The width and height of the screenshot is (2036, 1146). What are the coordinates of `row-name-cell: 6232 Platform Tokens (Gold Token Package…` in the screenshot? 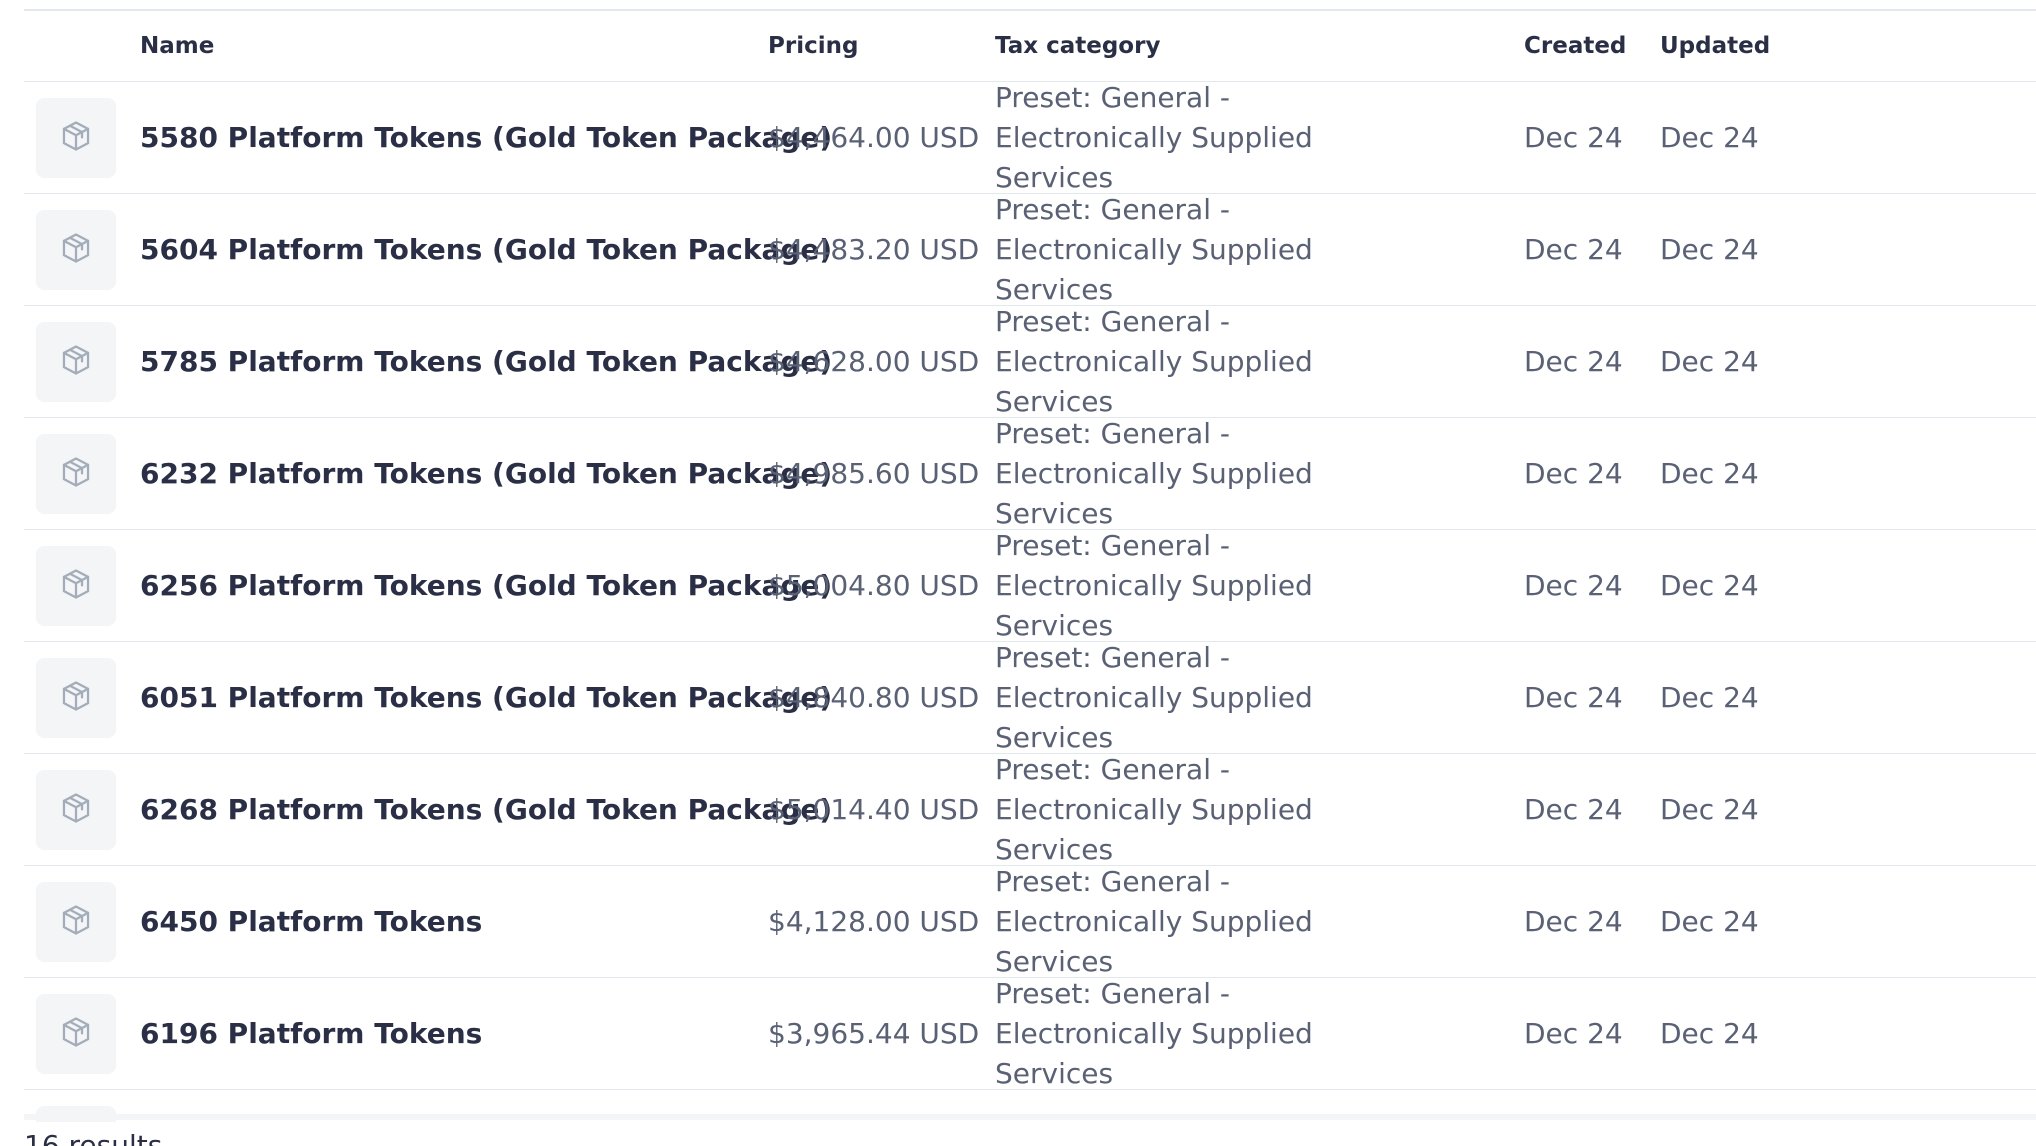 It's located at (486, 473).